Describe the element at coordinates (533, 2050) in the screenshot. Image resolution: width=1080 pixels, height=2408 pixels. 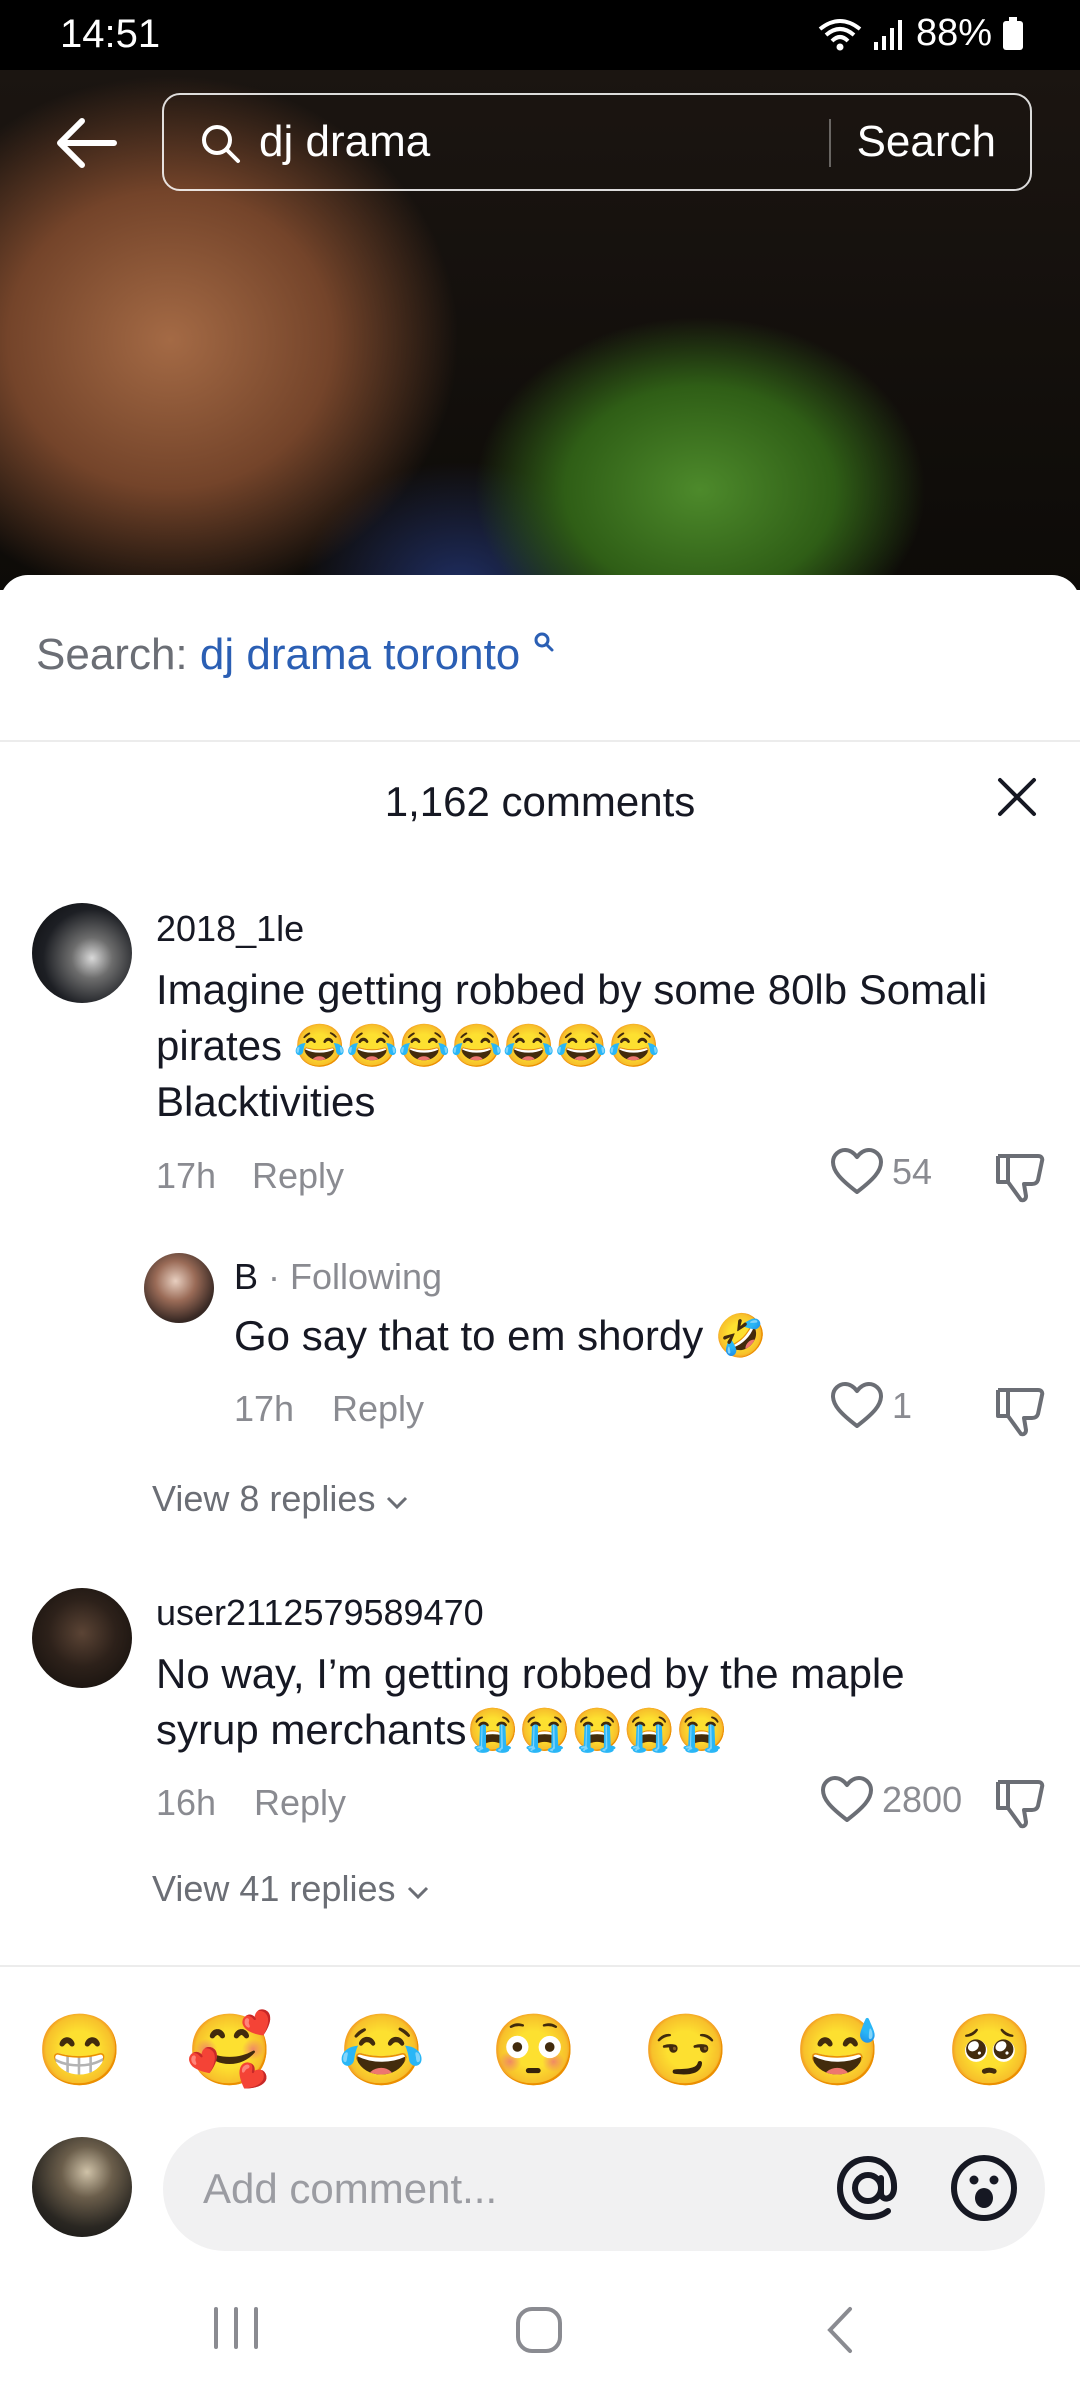
I see `quick-emoji: 😳` at that location.